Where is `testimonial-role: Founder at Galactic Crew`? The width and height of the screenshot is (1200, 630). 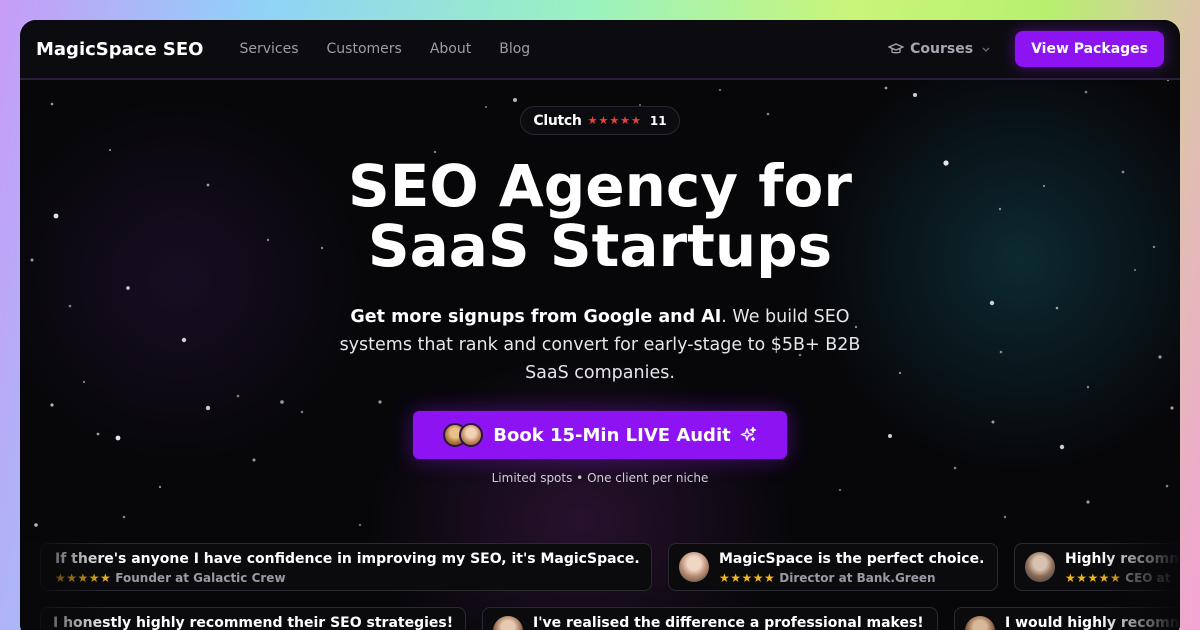
testimonial-role: Founder at Galactic Crew is located at coordinates (200, 578).